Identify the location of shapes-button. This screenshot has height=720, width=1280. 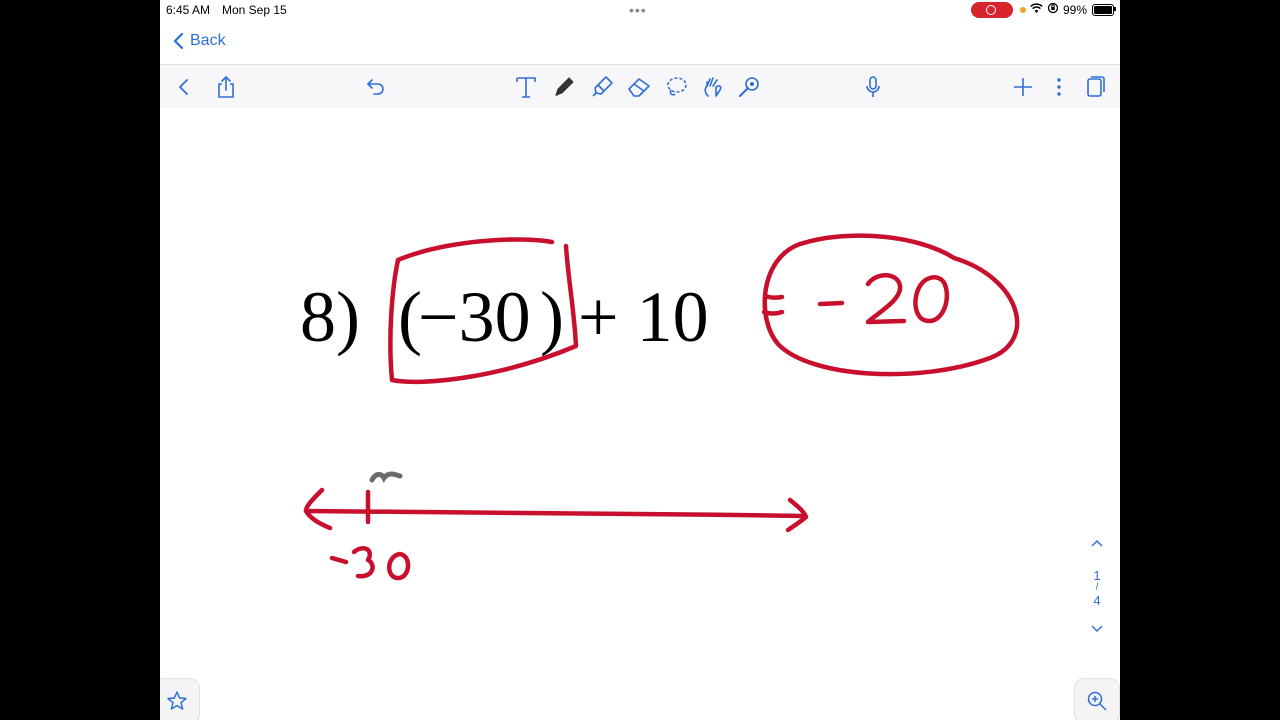
(713, 87).